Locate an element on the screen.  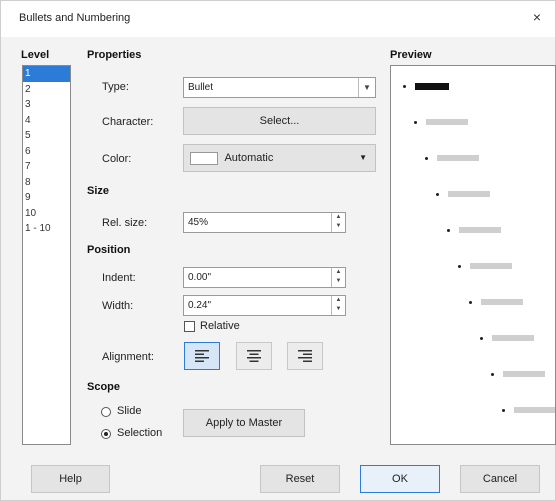
level-item: 1 - 10 is located at coordinates (46, 229).